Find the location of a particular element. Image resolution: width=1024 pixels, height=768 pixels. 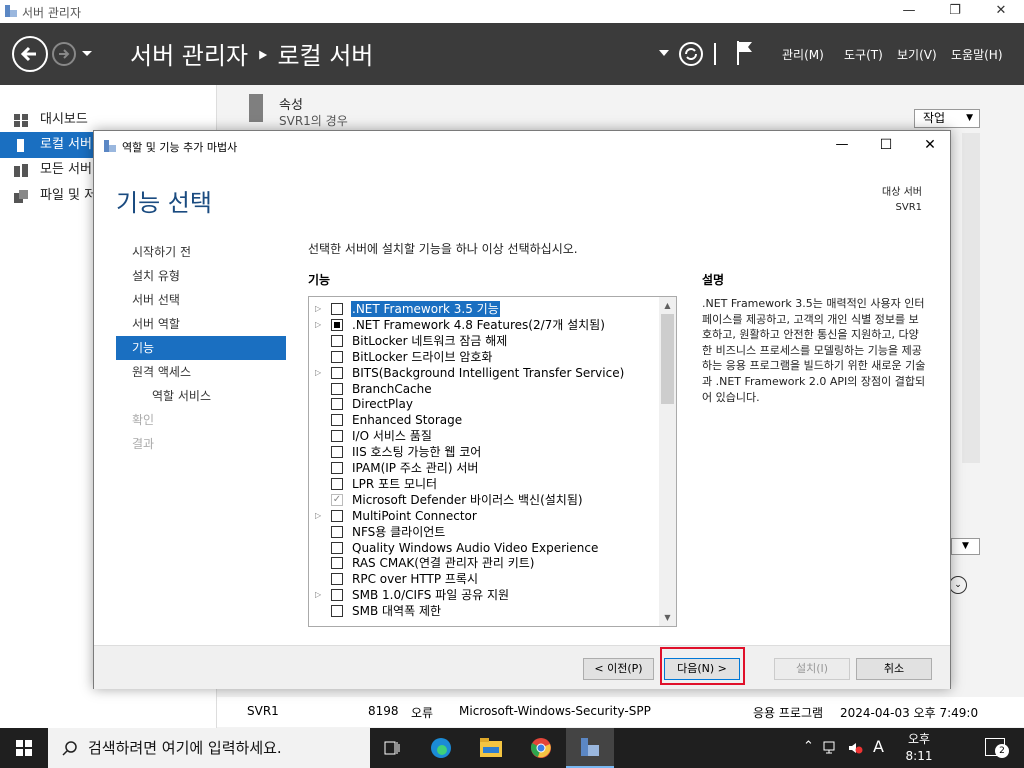

features-scrollbar: ▲ ▼ is located at coordinates (667, 461).